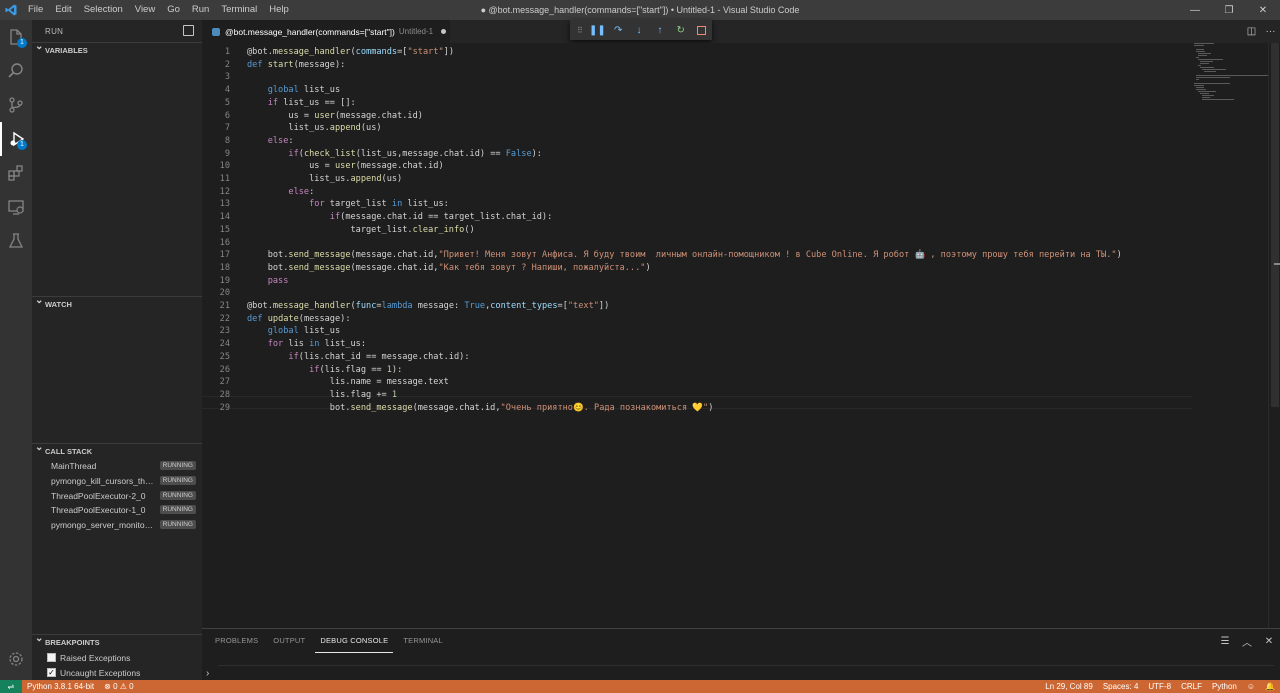  I want to click on problems-count: ⊗ 0 ⚠ 0, so click(118, 686).